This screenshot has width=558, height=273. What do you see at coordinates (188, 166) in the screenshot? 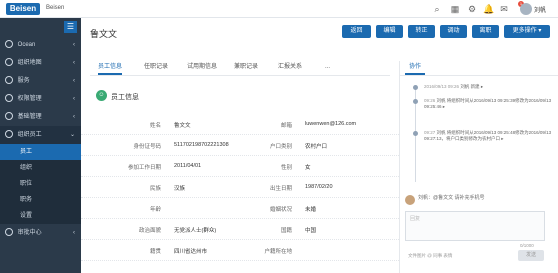
I see `field-value: 2011/04/01` at bounding box center [188, 166].